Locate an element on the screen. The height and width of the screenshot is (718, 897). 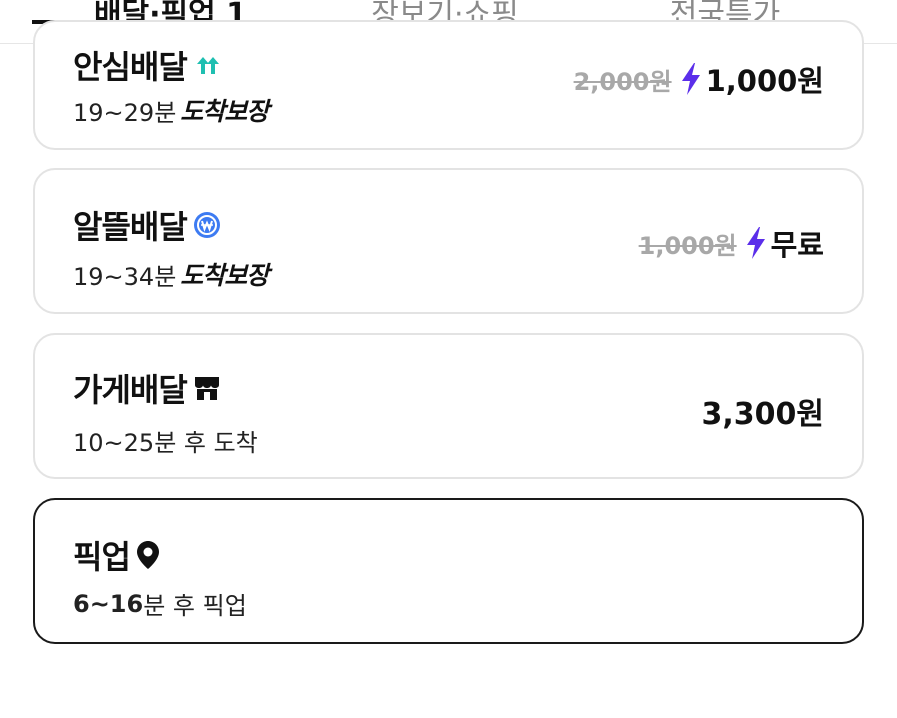
price-area: 2,000원 1,000원 is located at coordinates (699, 79).